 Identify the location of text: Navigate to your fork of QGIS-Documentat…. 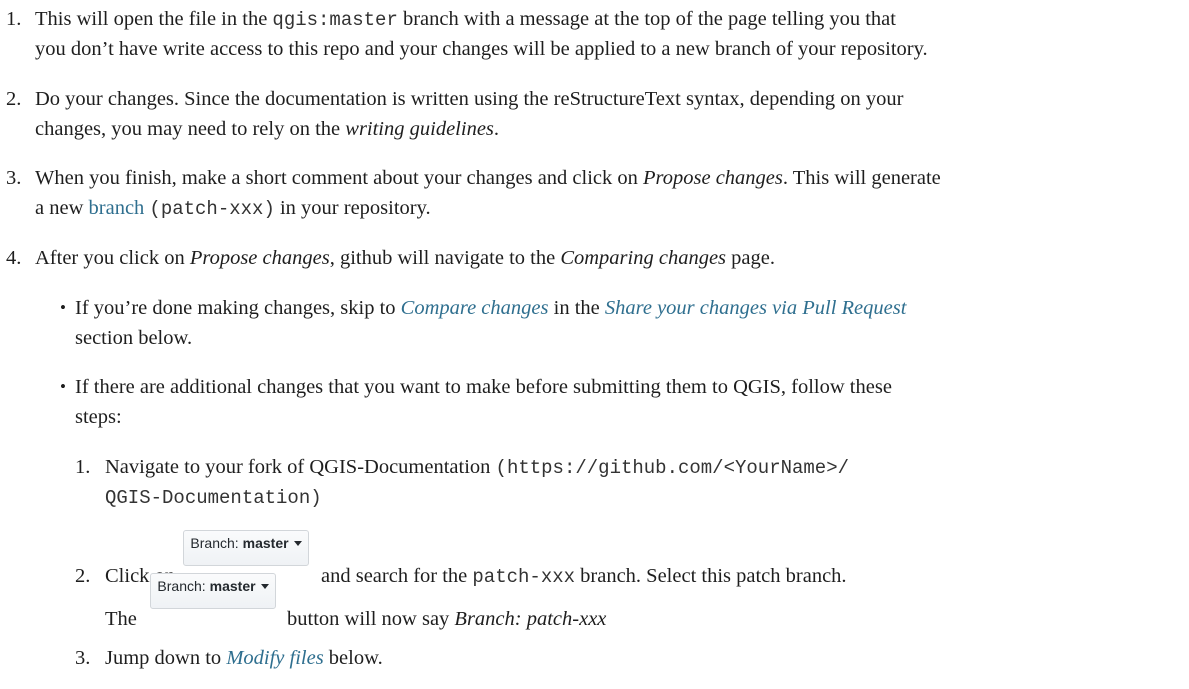
(300, 467).